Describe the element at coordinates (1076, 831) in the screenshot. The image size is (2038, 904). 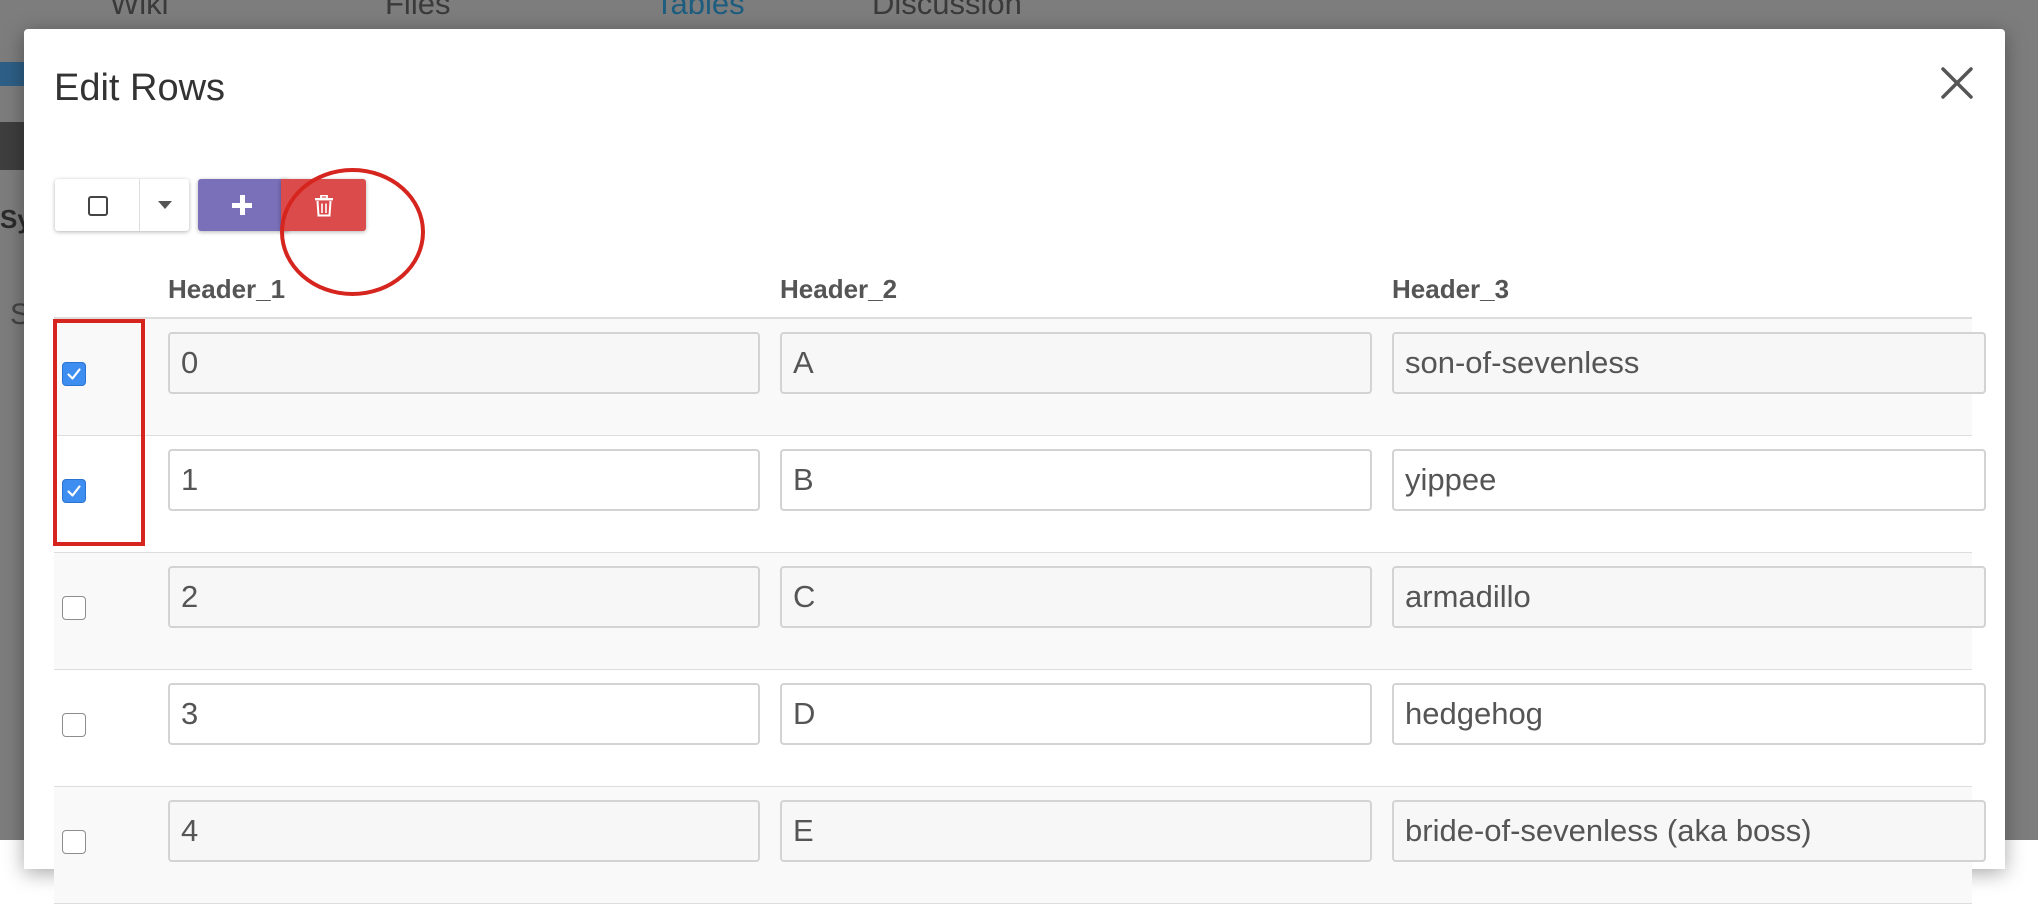
I see `cell-input: E` at that location.